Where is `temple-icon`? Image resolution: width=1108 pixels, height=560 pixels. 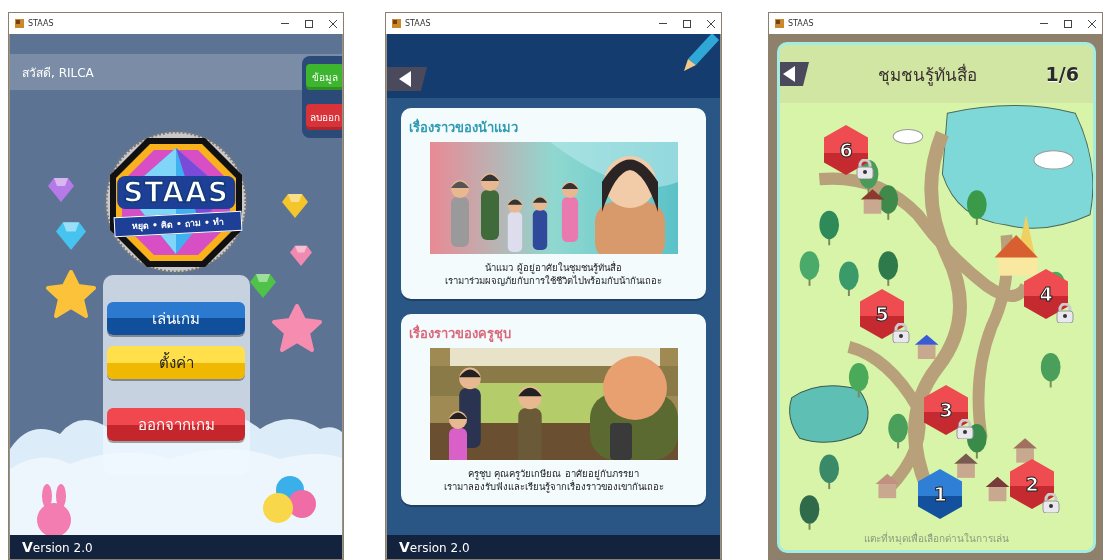 temple-icon is located at coordinates (1016, 245).